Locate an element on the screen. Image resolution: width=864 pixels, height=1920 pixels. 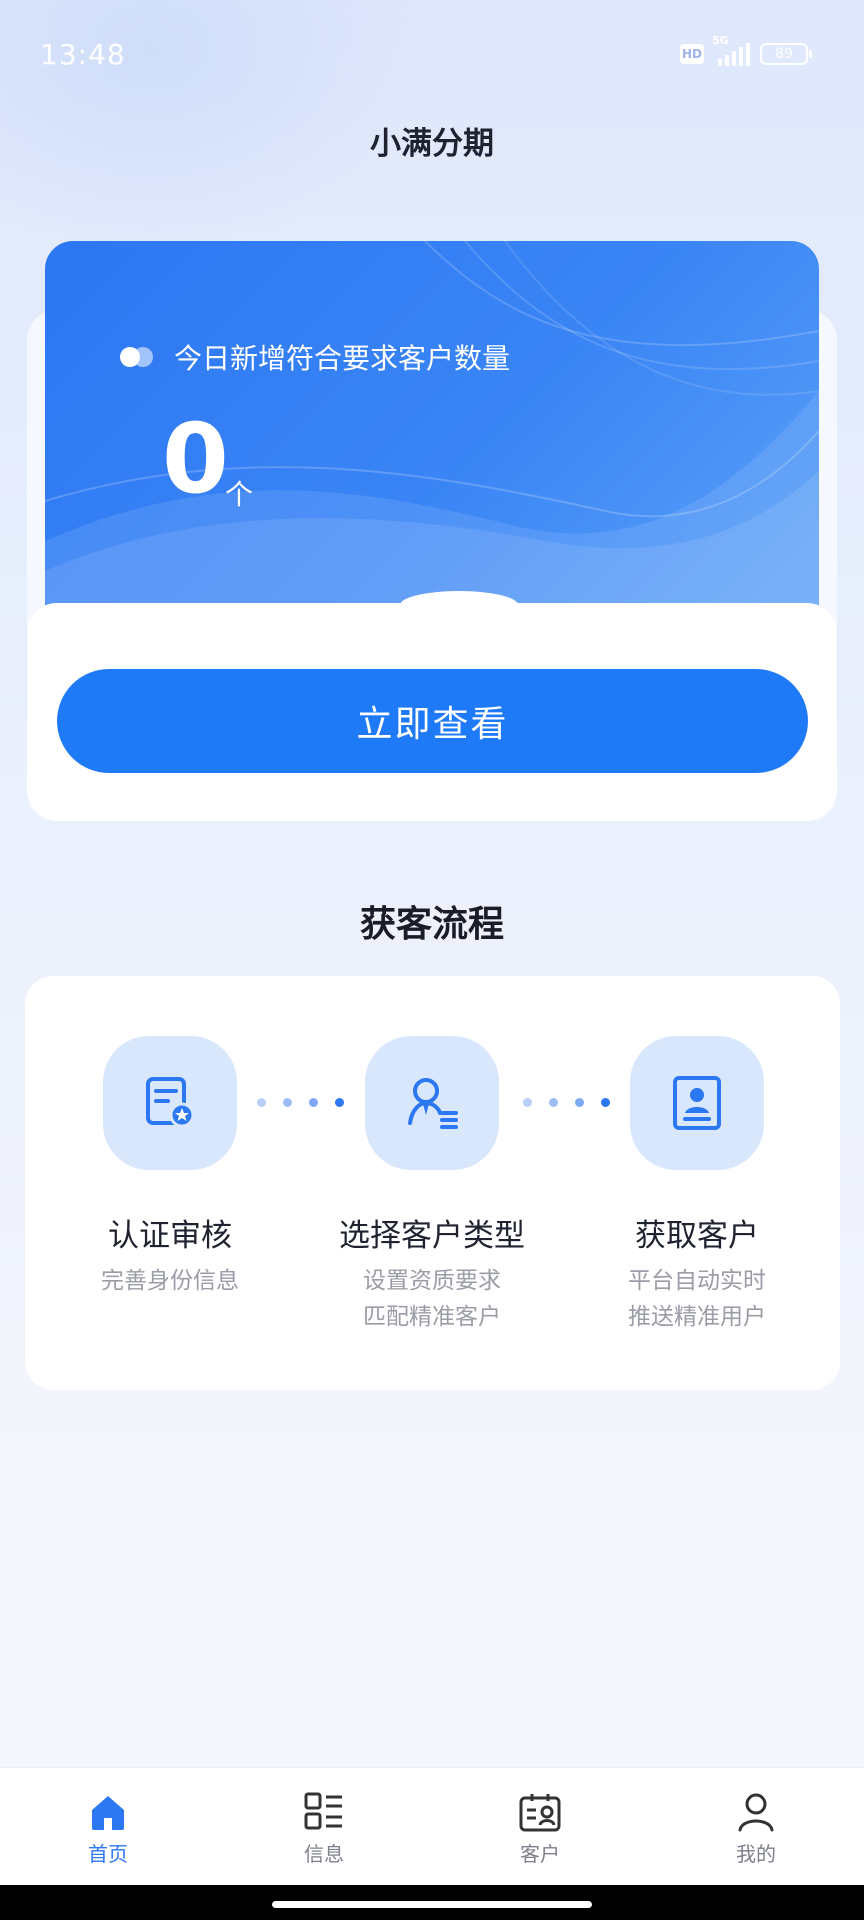
status-bar: 13:48 HD 5G 89 is located at coordinates (432, 55).